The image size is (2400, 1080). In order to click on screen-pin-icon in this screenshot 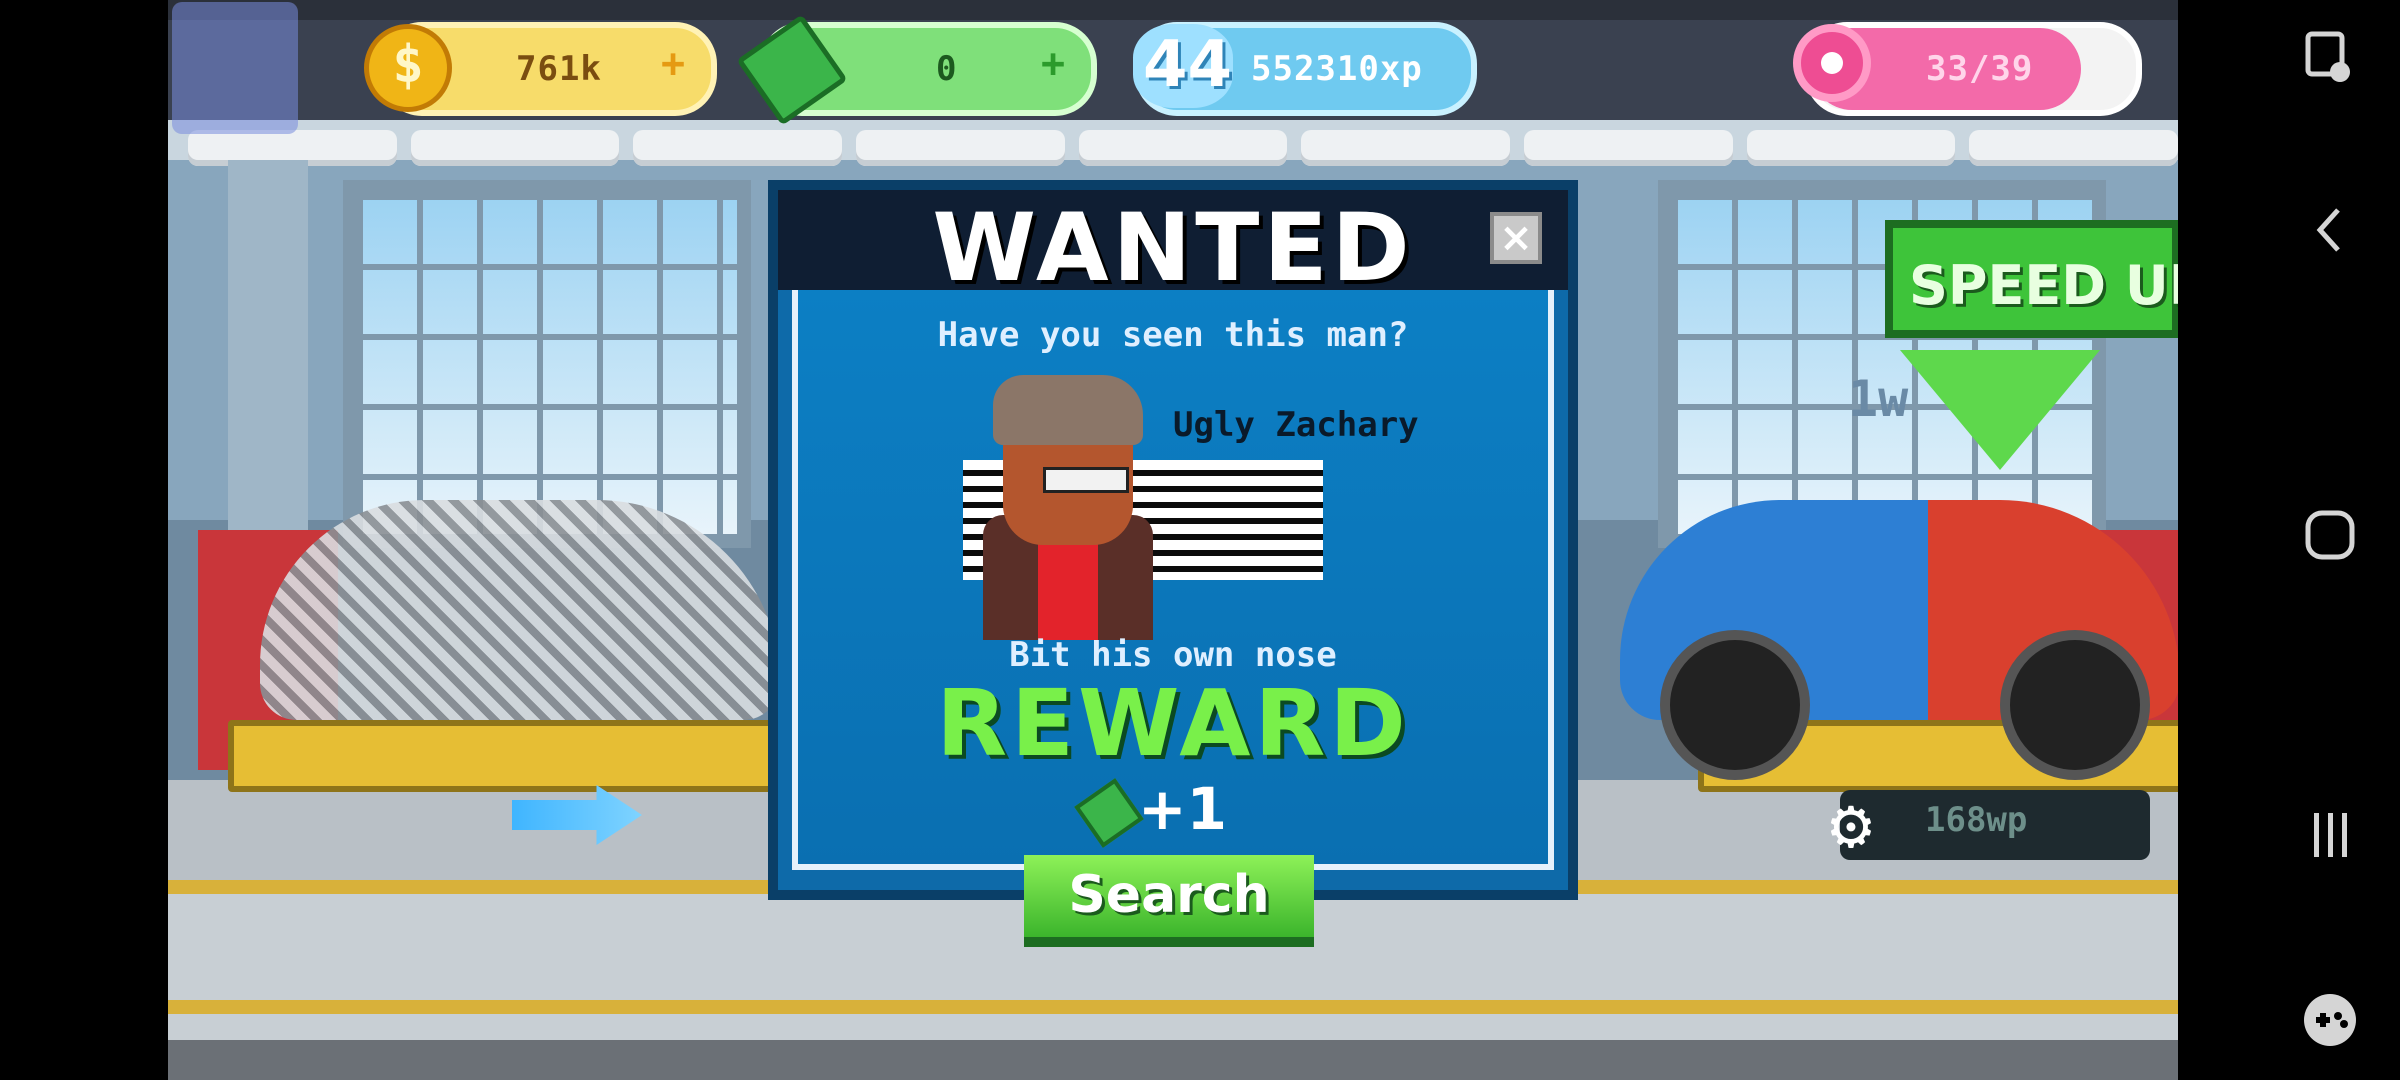, I will do `click(2330, 58)`.